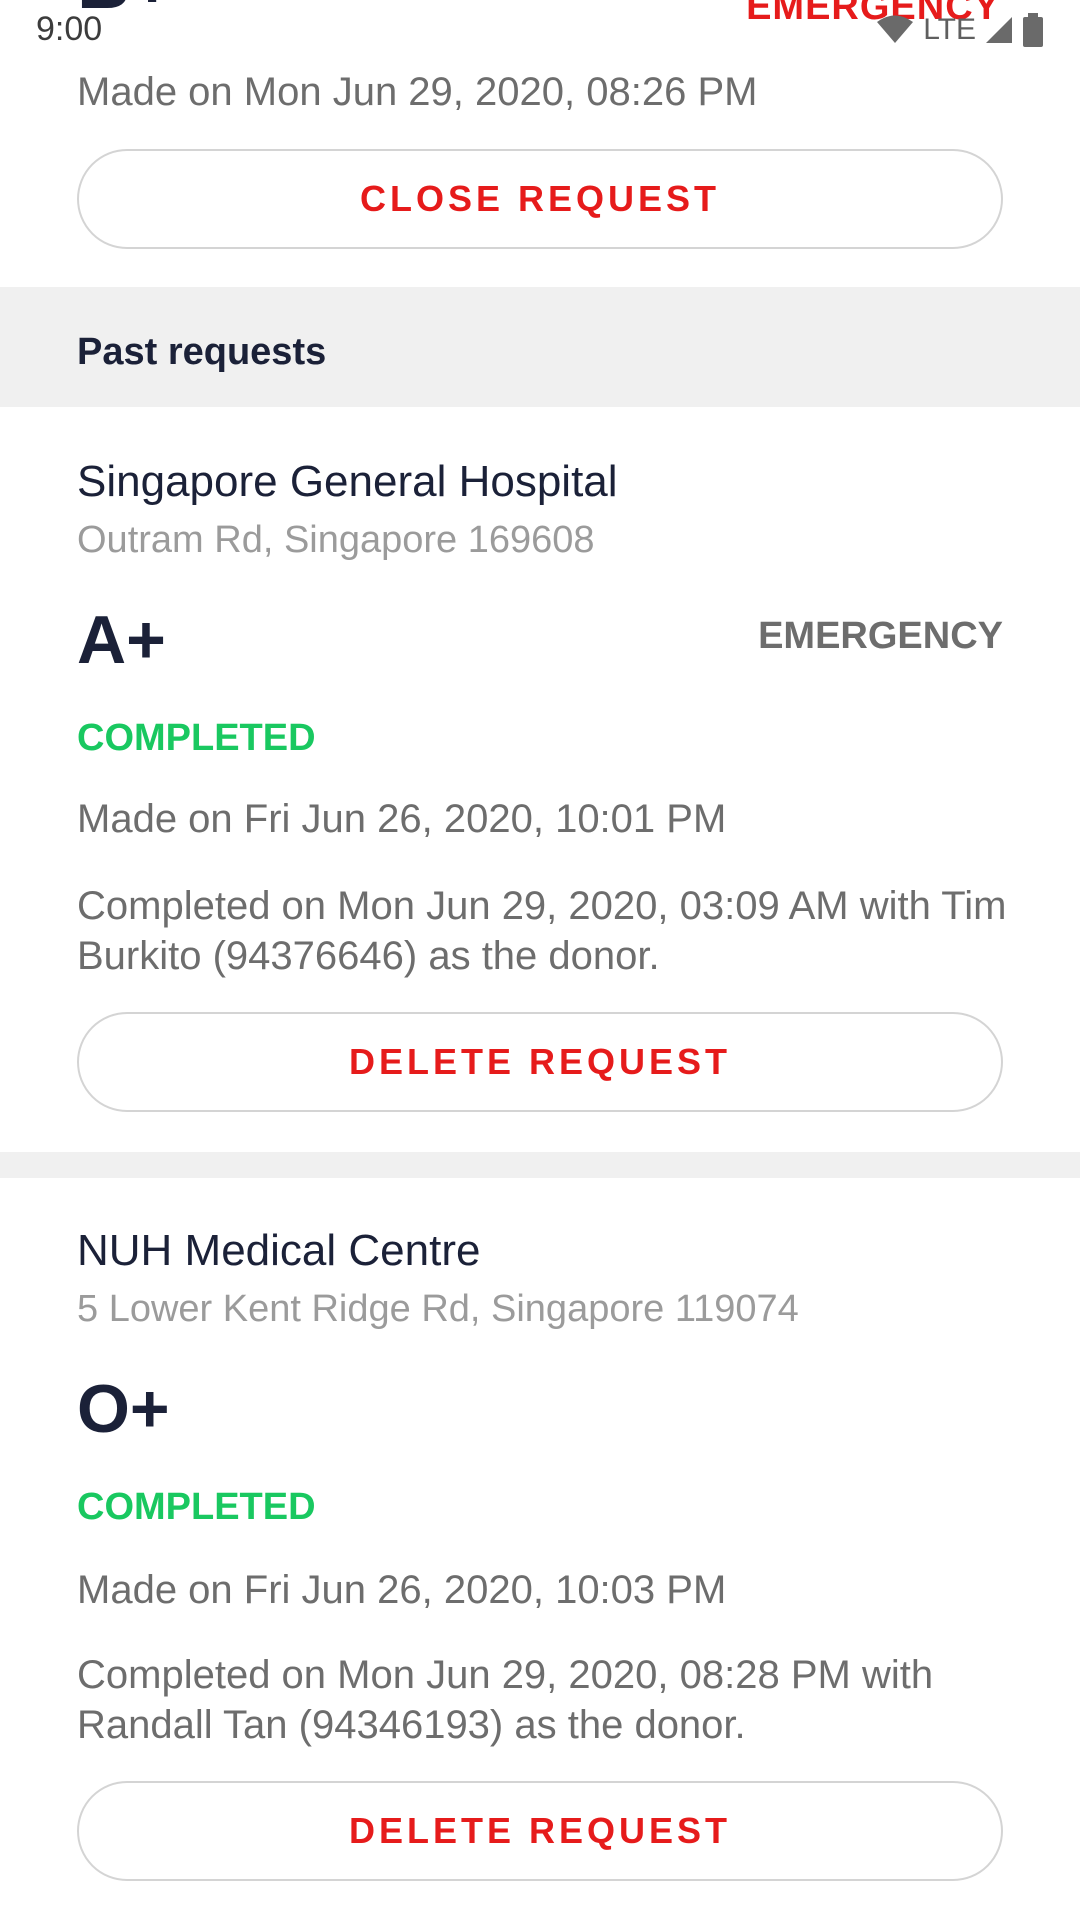 The width and height of the screenshot is (1080, 1920). I want to click on status-time: 9:00, so click(69, 29).